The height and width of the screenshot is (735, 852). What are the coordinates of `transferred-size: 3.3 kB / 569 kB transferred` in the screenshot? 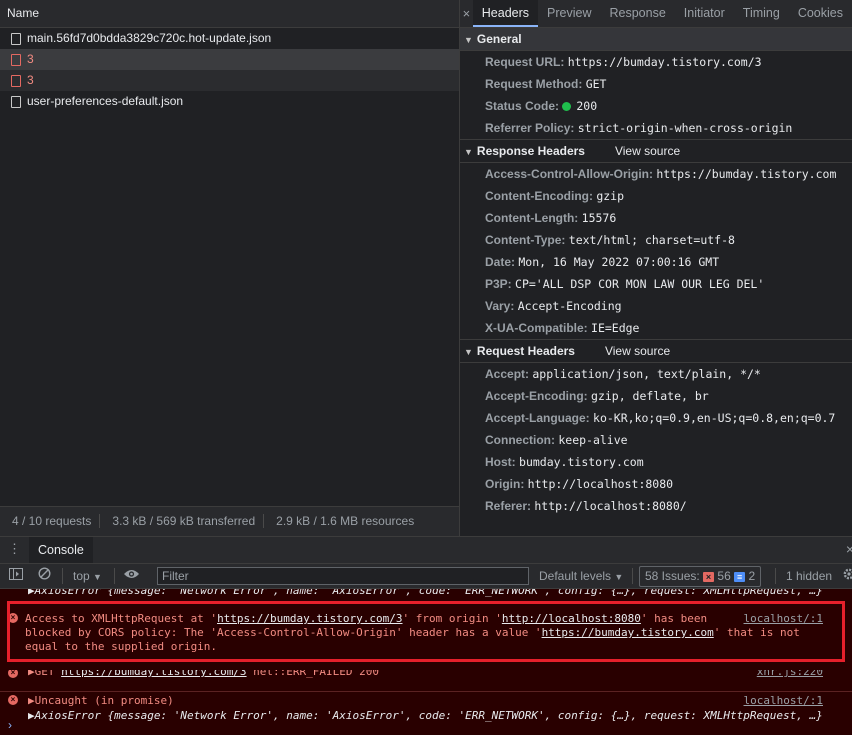 It's located at (182, 521).